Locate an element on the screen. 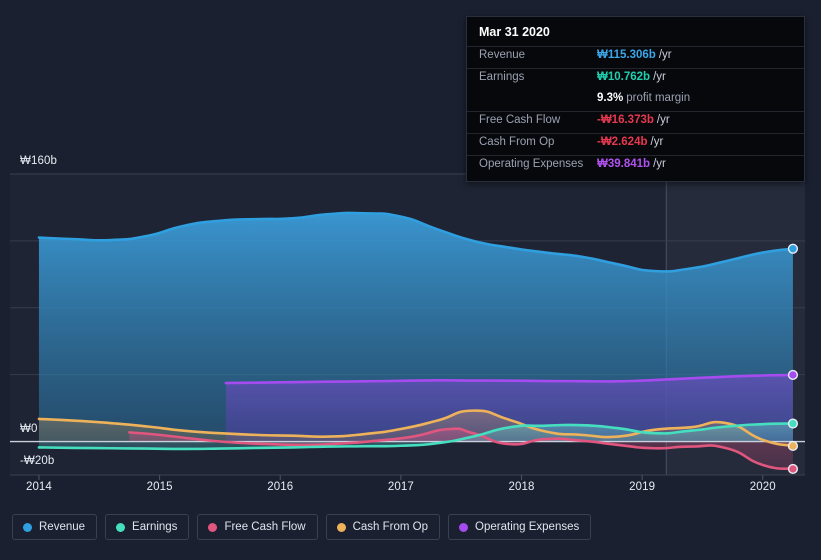  tooltip-row-free-cash-flow: Free Cash Flow -₩16.373b /yr is located at coordinates (635, 122).